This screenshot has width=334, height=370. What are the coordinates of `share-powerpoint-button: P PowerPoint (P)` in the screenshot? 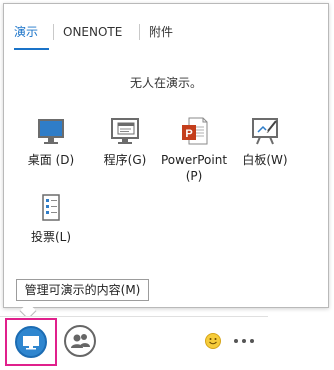 It's located at (194, 150).